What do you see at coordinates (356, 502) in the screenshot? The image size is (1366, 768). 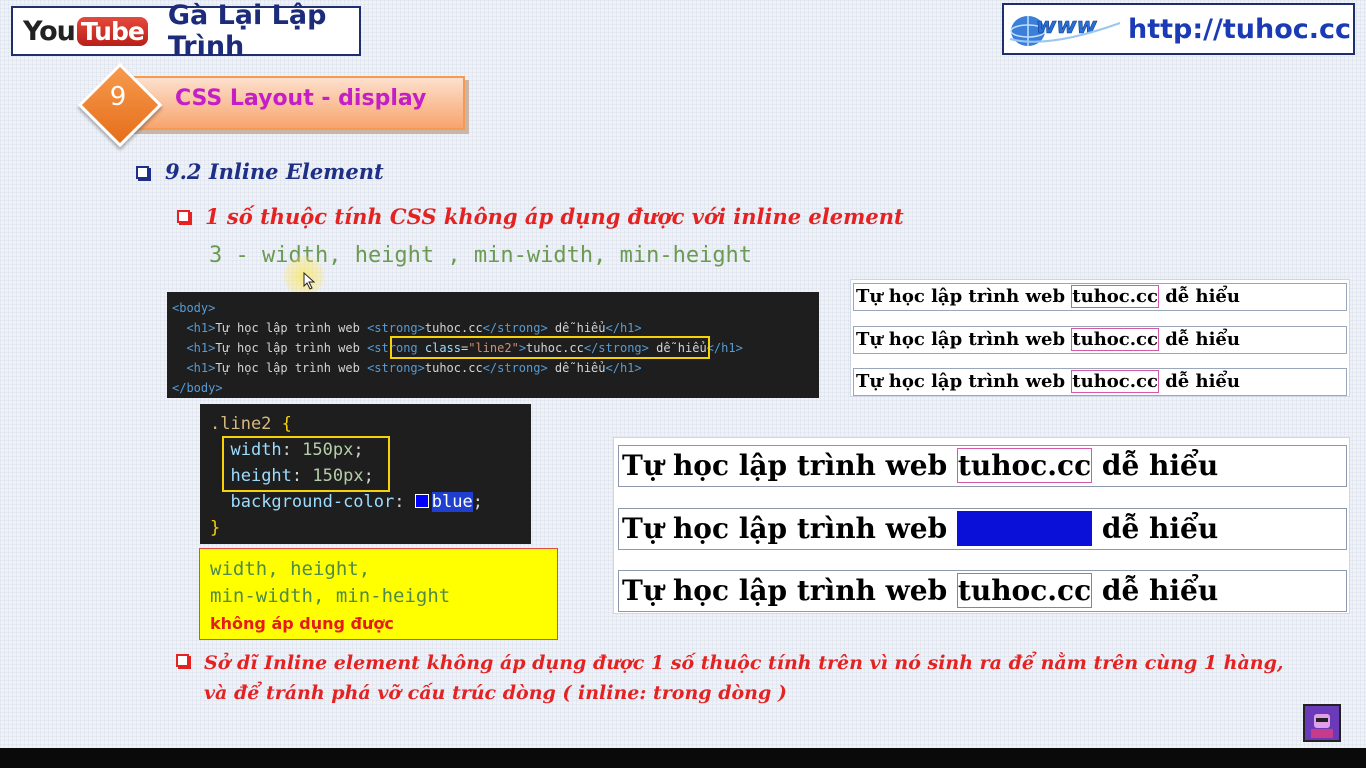 I see `css-bg-line: background-color: blue;` at bounding box center [356, 502].